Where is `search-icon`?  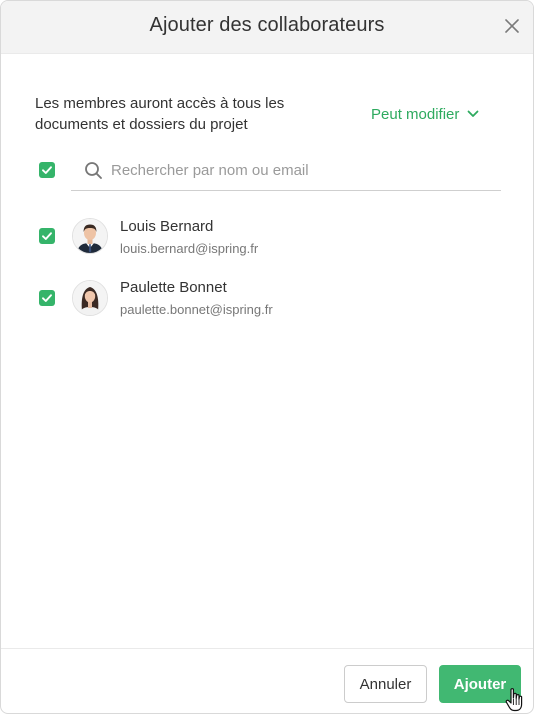 search-icon is located at coordinates (93, 170).